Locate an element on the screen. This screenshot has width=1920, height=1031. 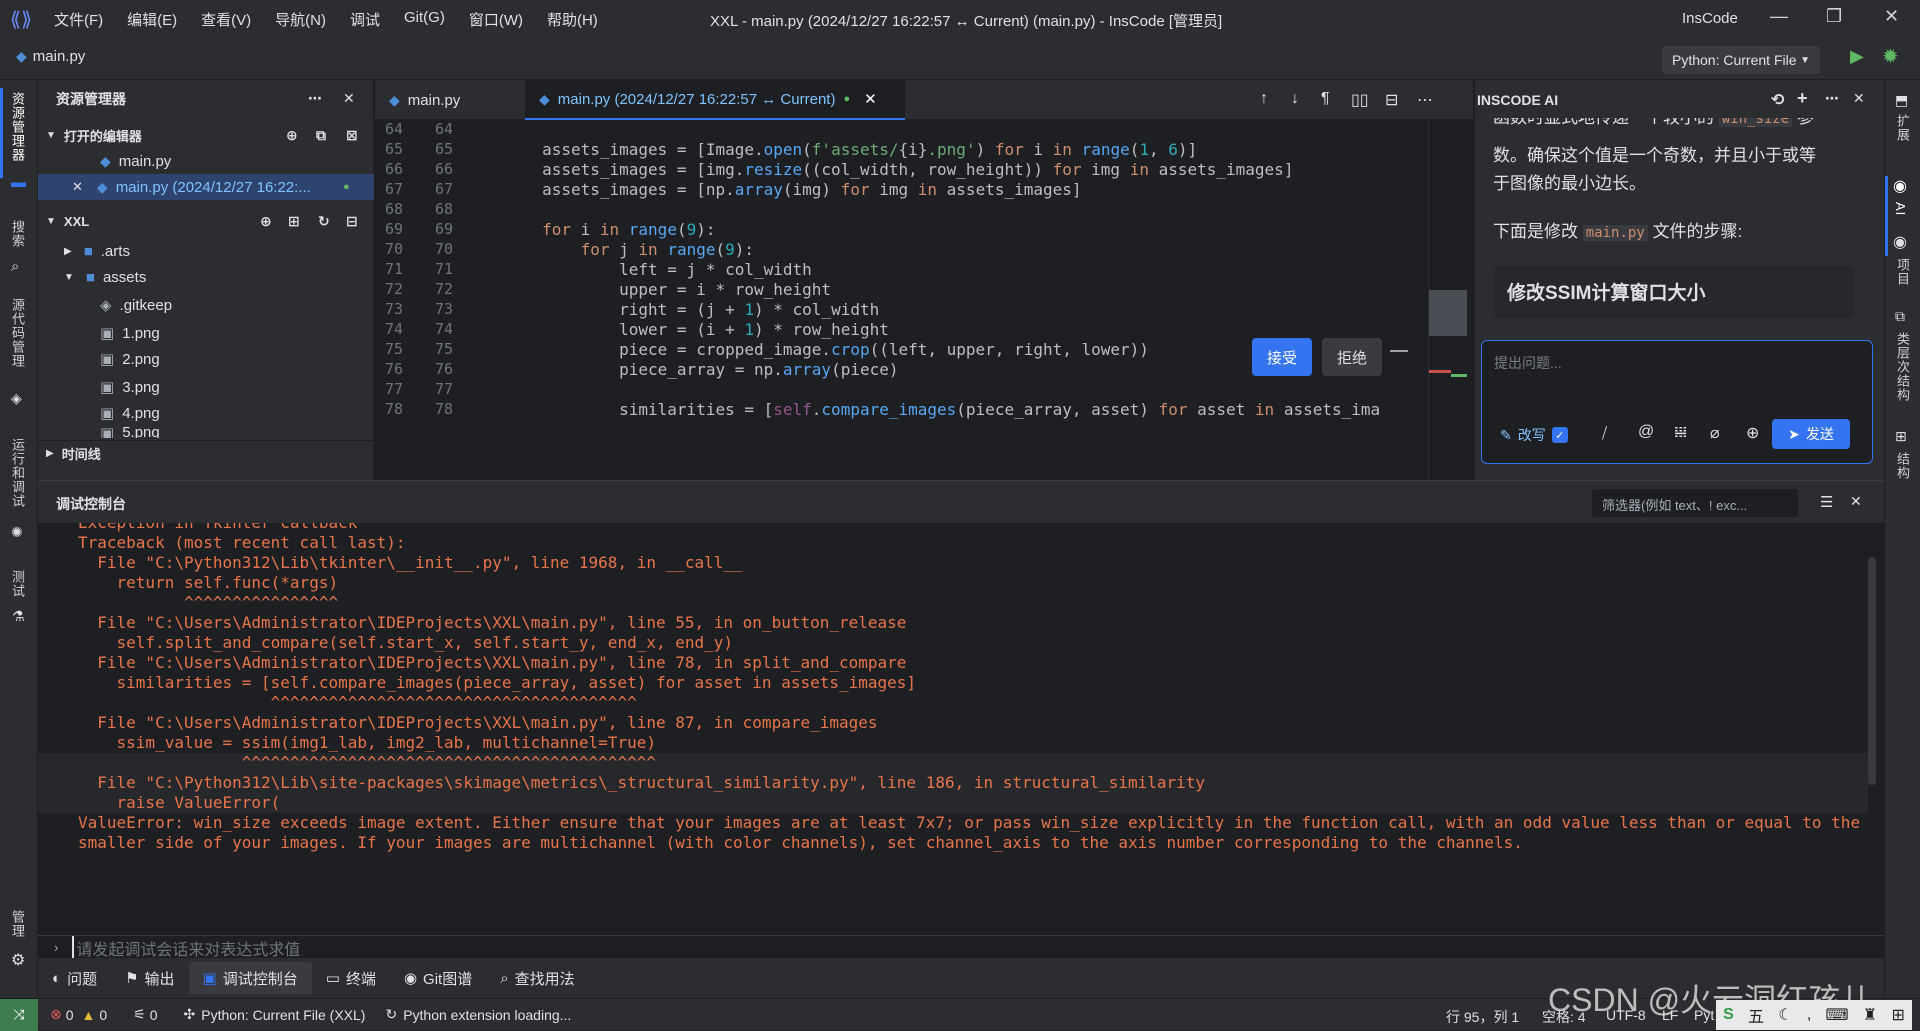
collapse-icon: ⊟ is located at coordinates (352, 221).